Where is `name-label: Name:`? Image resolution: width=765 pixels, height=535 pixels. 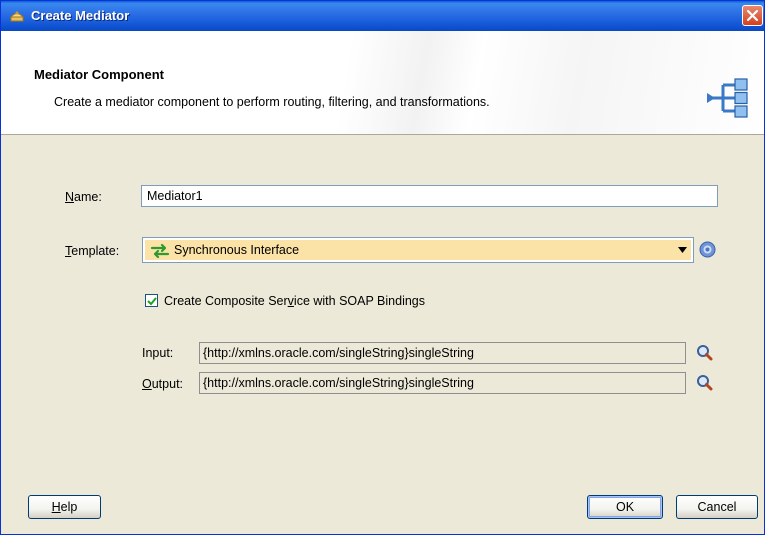 name-label: Name: is located at coordinates (83, 197).